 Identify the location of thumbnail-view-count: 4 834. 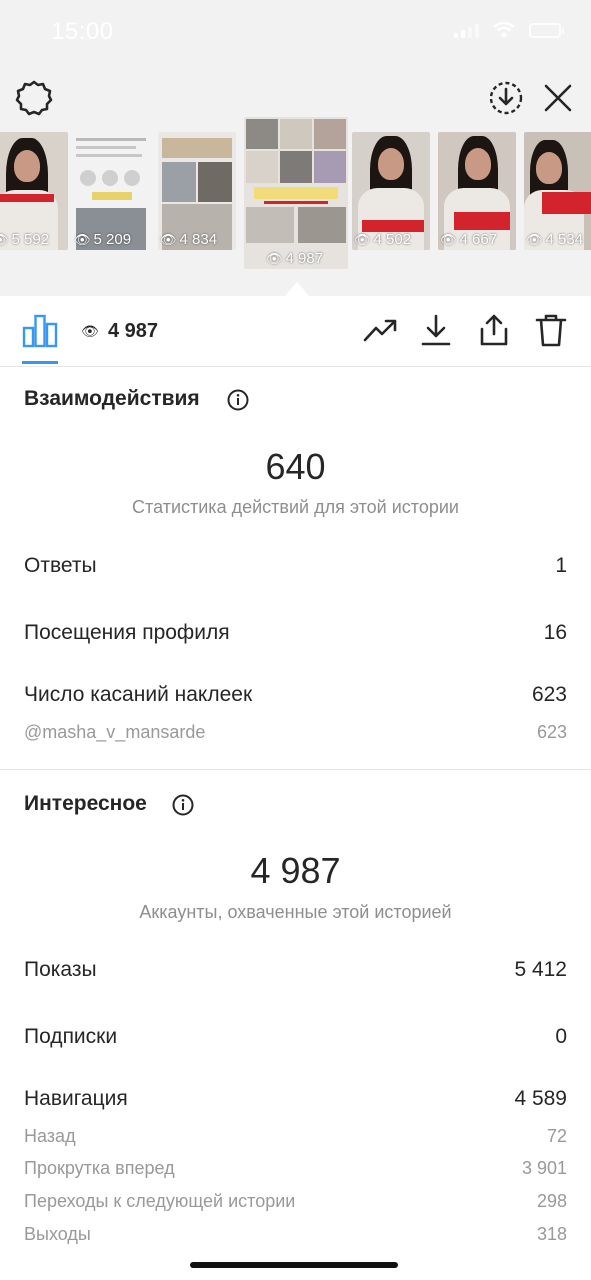
(198, 239).